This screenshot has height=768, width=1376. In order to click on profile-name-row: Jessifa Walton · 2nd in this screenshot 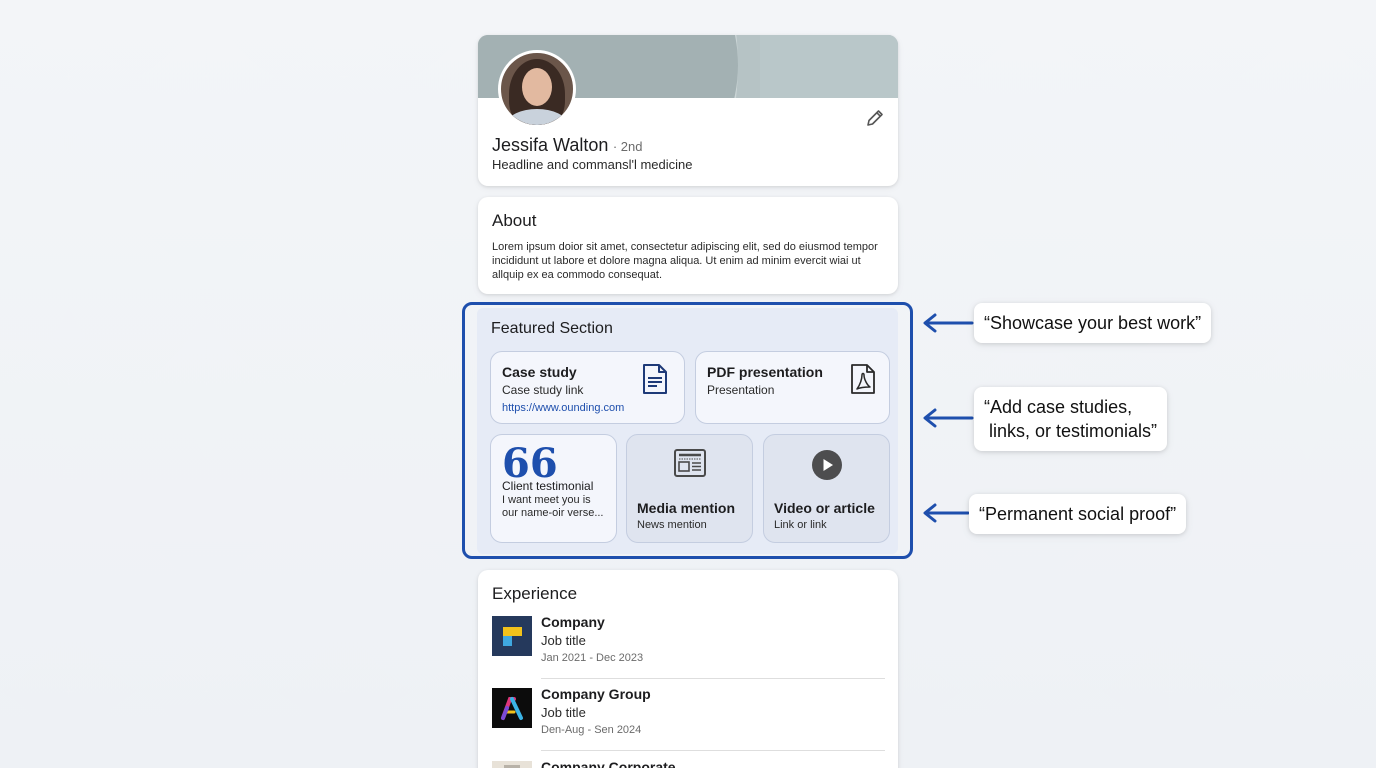, I will do `click(567, 145)`.